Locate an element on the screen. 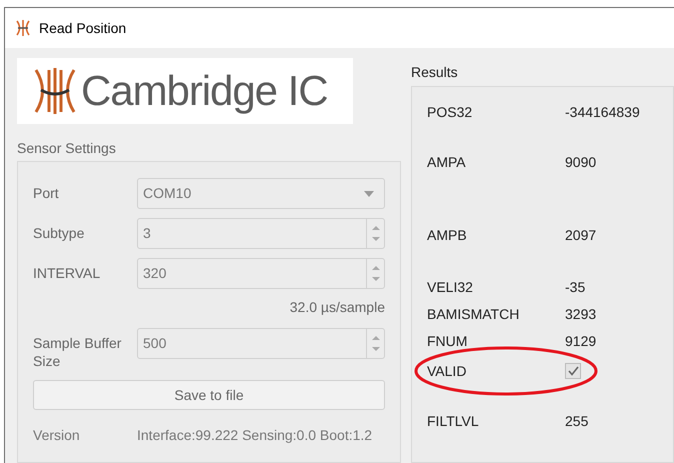 This screenshot has width=674, height=463. window-title: Read Position is located at coordinates (82, 28).